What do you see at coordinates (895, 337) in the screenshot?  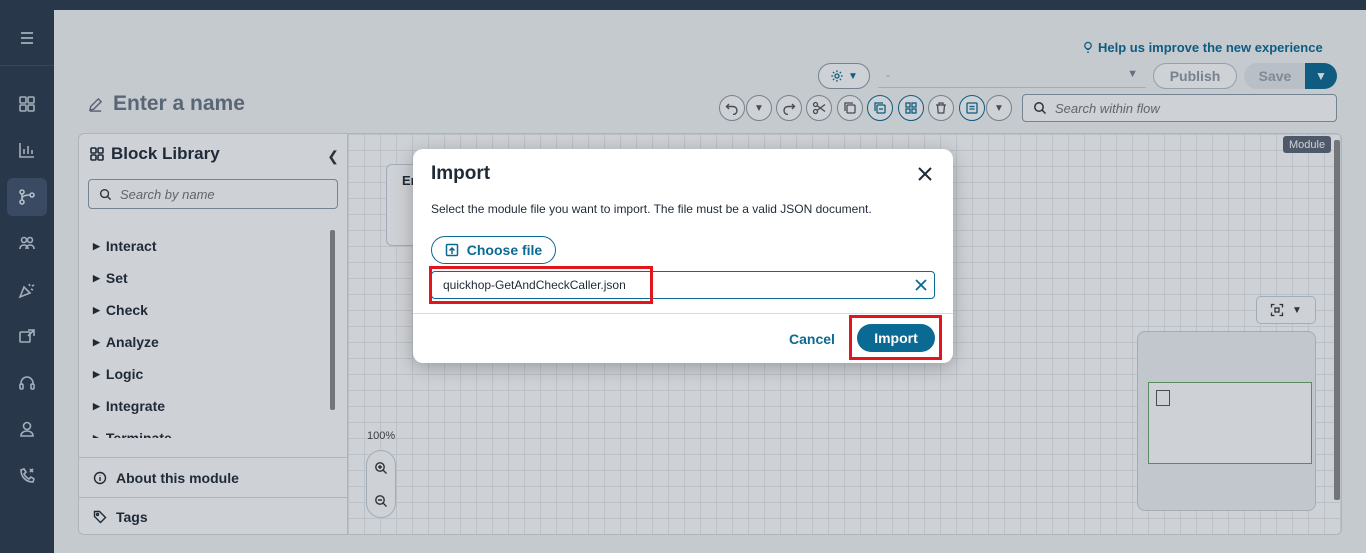 I see `import-button-highlight` at bounding box center [895, 337].